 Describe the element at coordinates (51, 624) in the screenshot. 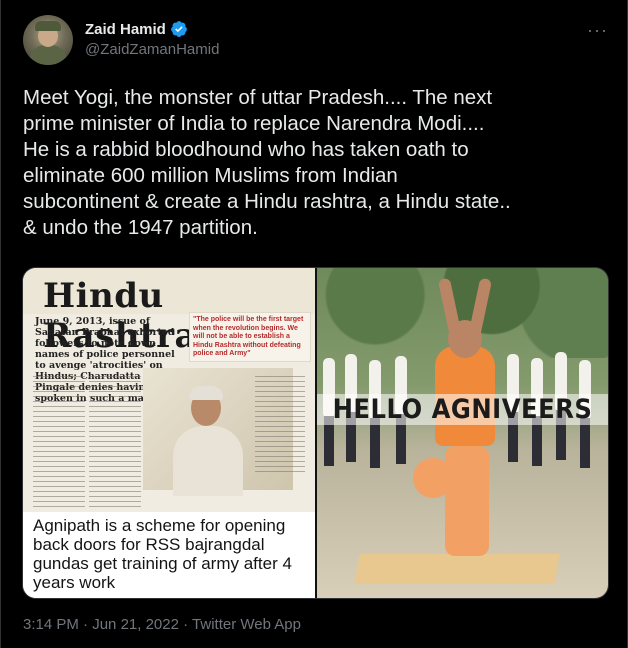

I see `tweet-time: 3:14 PM` at that location.